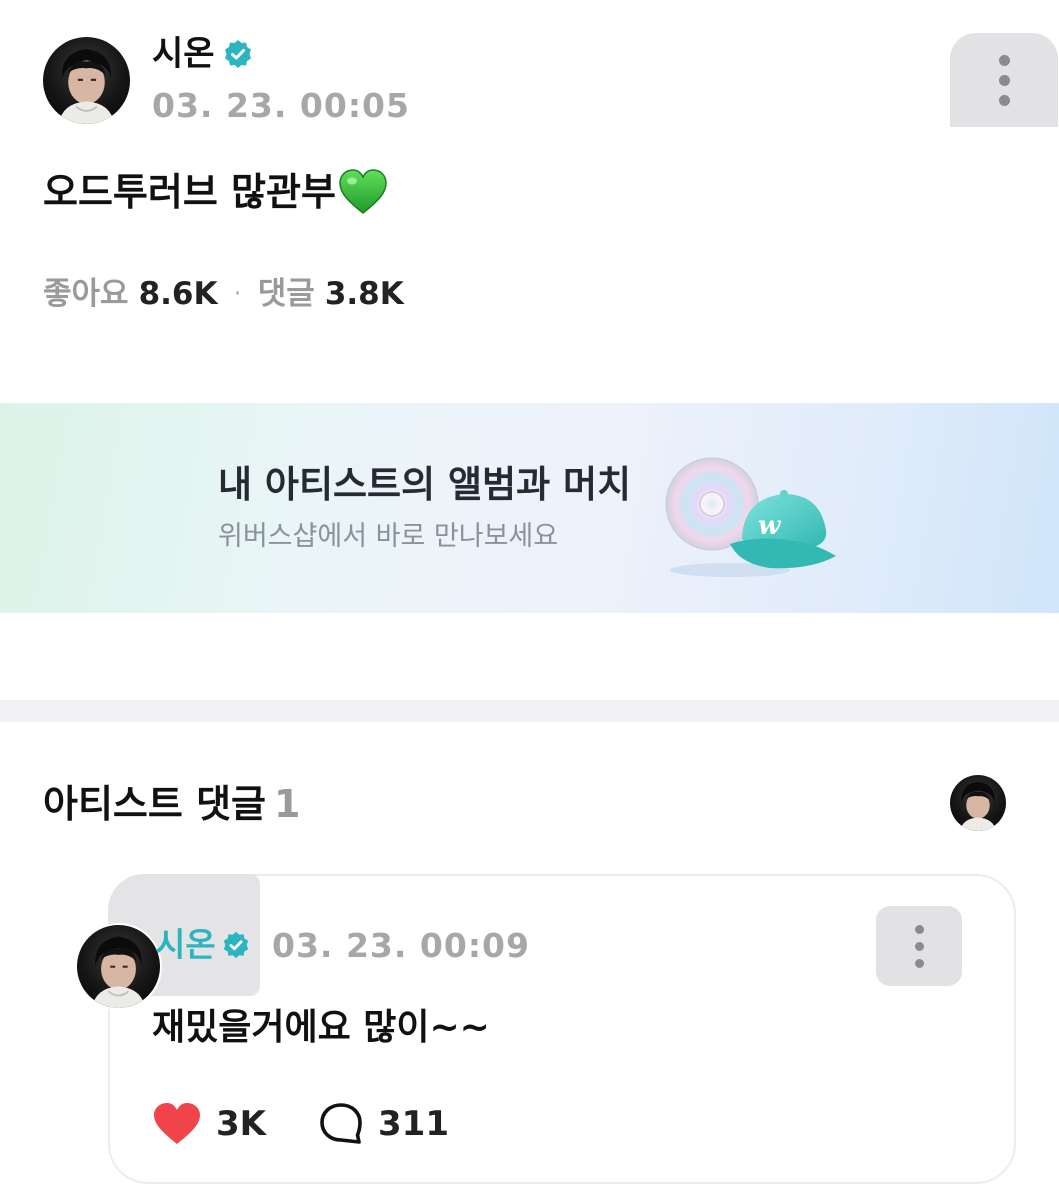  Describe the element at coordinates (281, 105) in the screenshot. I see `post-timestamp: 03. 23. 00:05` at that location.